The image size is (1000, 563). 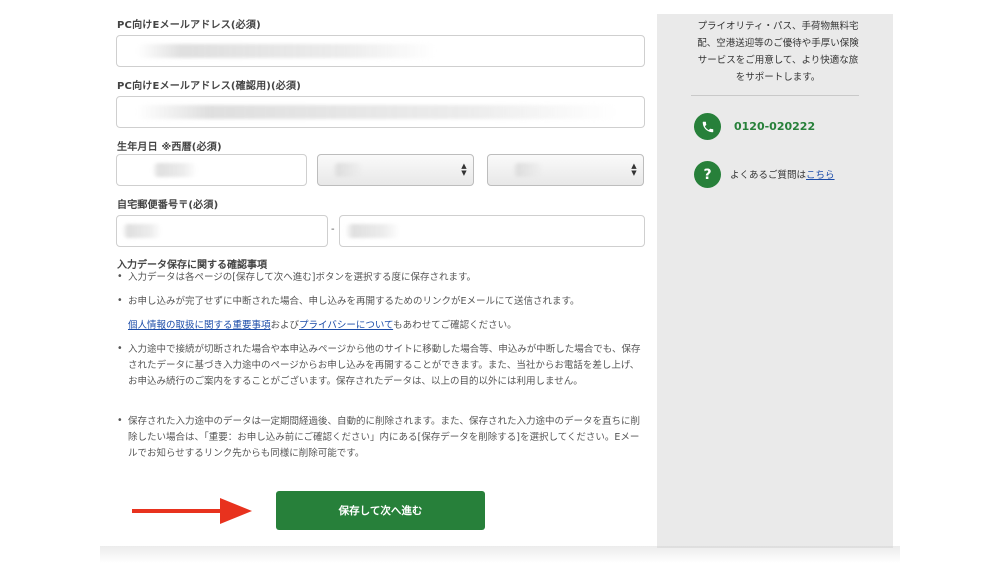 What do you see at coordinates (192, 511) in the screenshot?
I see `red-arrow-icon` at bounding box center [192, 511].